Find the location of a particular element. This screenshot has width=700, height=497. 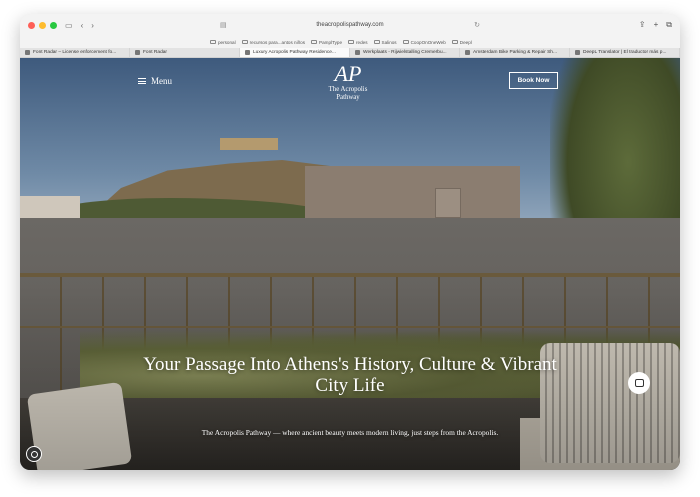

zoom-window-button is located at coordinates (53, 25).